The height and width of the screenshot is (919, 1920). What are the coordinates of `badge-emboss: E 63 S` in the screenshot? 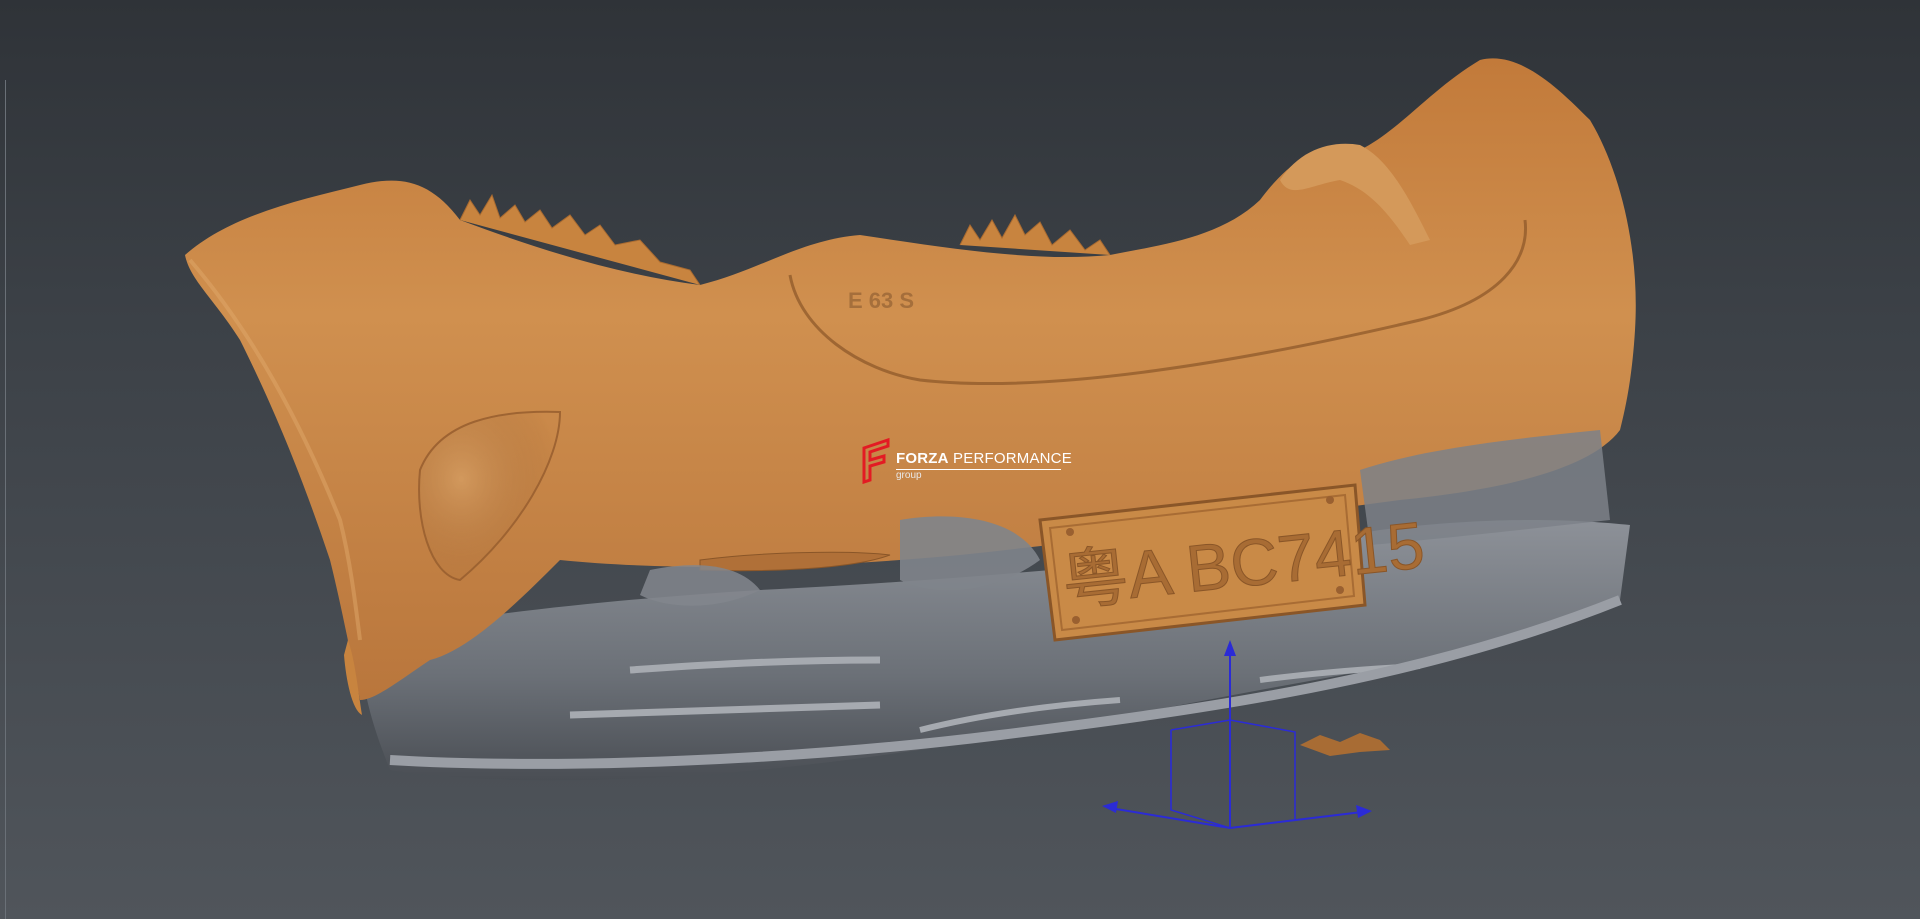 It's located at (881, 300).